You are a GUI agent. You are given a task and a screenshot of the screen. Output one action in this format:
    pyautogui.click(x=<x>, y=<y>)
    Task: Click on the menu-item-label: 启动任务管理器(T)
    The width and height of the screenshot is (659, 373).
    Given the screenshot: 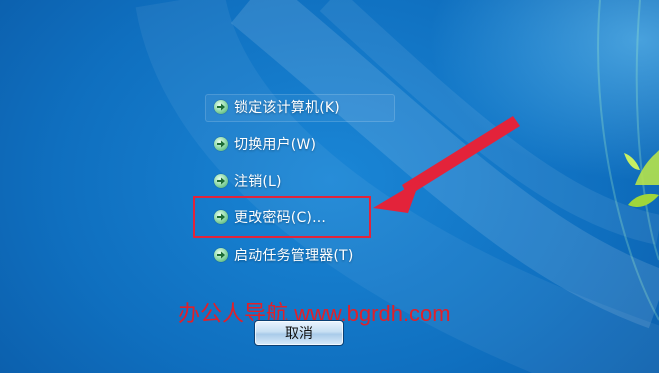 What is the action you would take?
    pyautogui.click(x=294, y=256)
    